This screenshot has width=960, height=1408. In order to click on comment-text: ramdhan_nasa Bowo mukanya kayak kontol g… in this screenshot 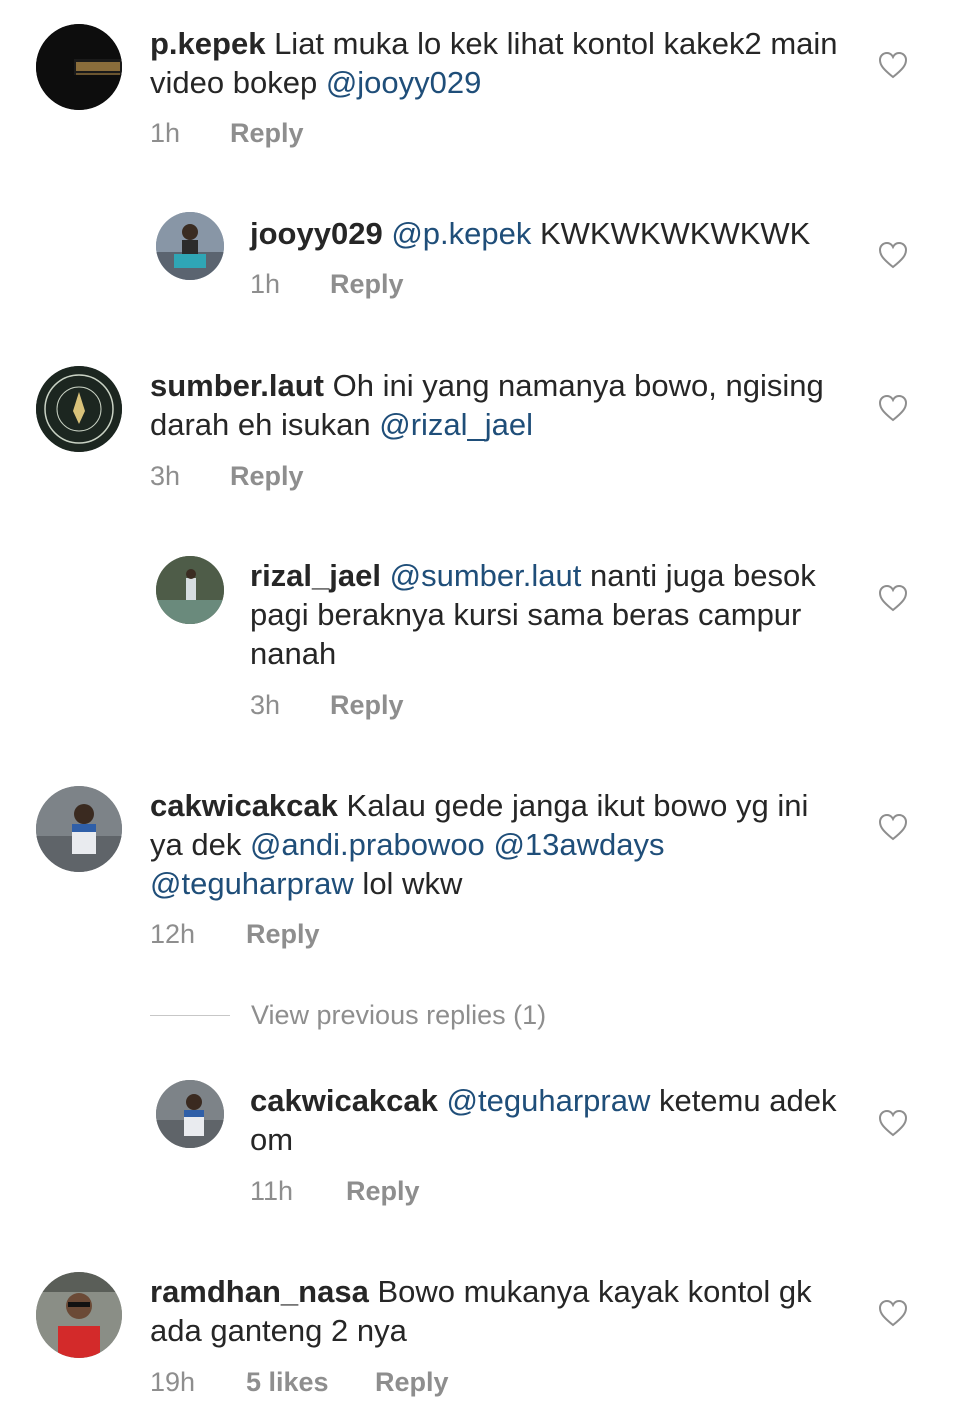, I will do `click(495, 1311)`.